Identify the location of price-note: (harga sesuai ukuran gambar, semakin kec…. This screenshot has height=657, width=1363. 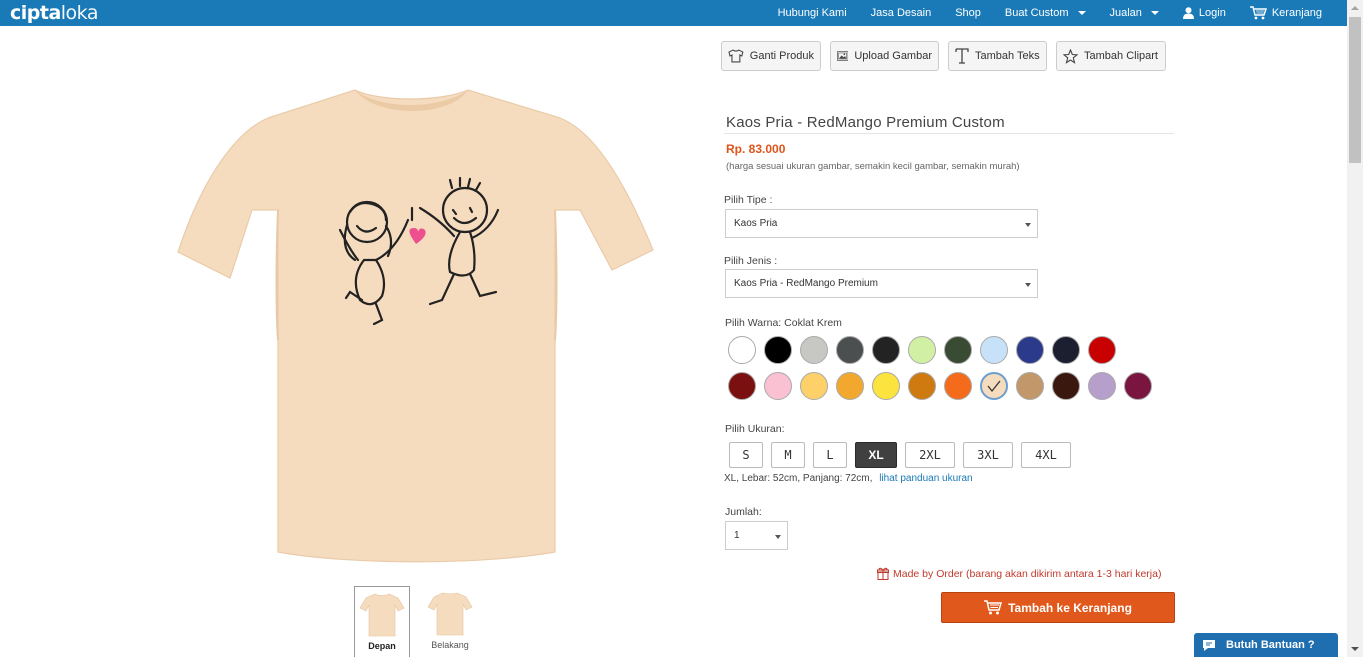
(873, 166).